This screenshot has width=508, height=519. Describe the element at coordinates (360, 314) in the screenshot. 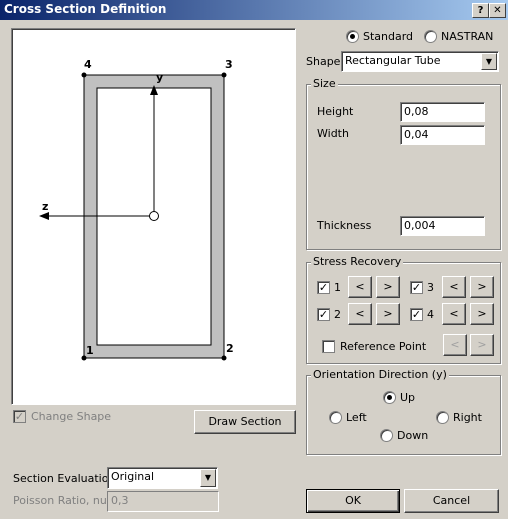

I see `stress-point-2-prev-button: <` at that location.